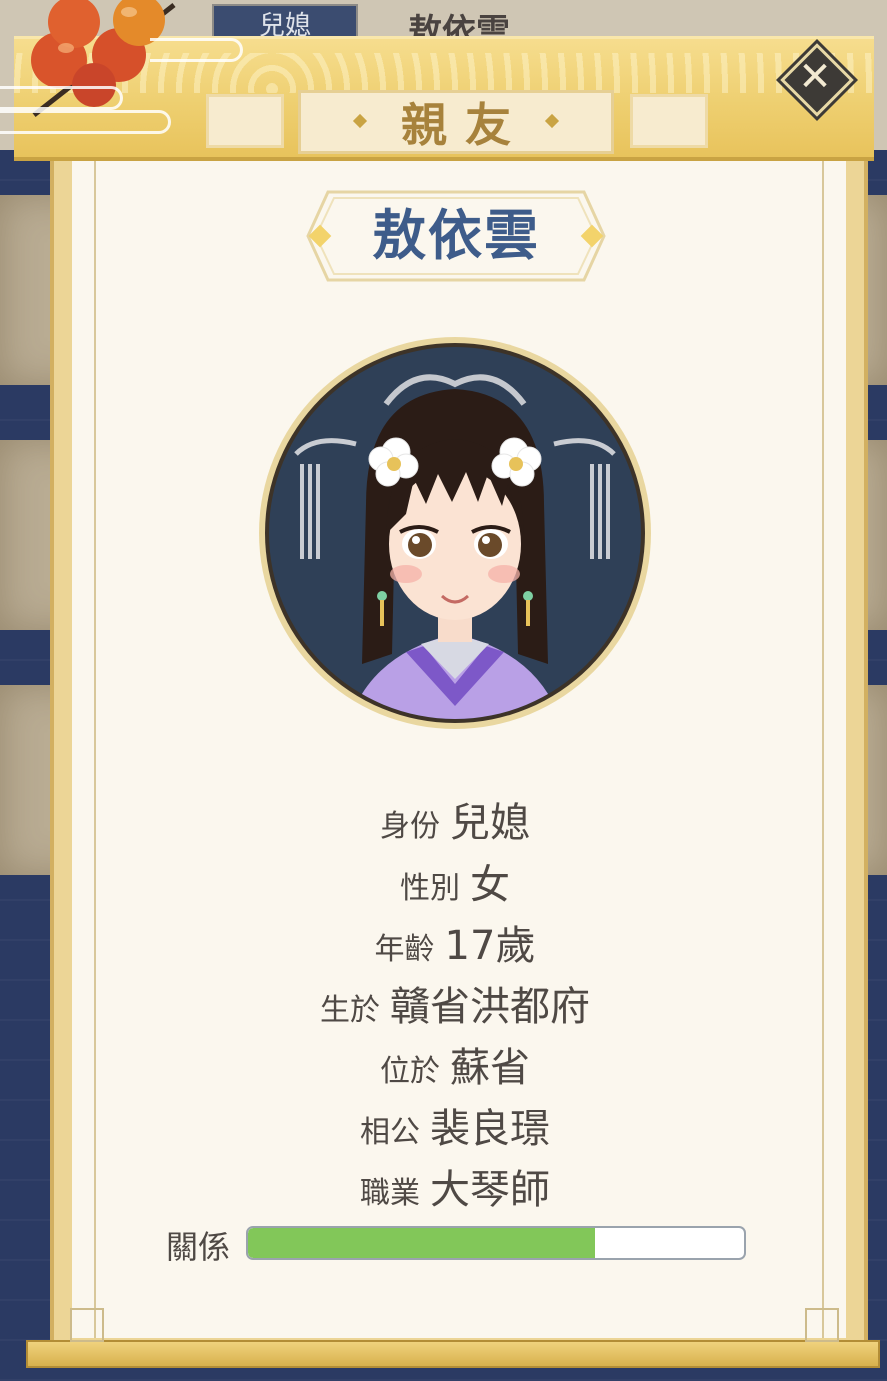 This screenshot has height=1381, width=887. I want to click on close-button: ✕, so click(817, 80).